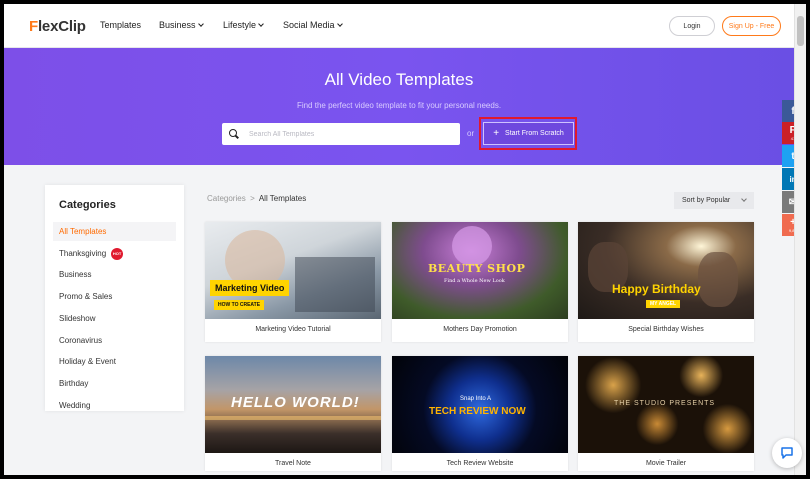  I want to click on template-thumbnail: Happy Birthday MY ANGEL, so click(666, 270).